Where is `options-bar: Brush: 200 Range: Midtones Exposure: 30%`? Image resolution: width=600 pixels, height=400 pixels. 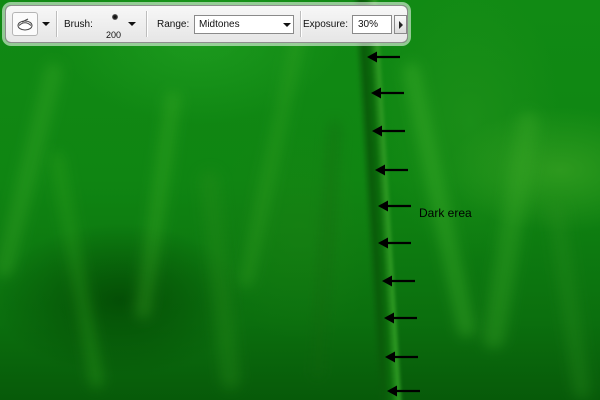
options-bar: Brush: 200 Range: Midtones Exposure: 30% is located at coordinates (206, 24).